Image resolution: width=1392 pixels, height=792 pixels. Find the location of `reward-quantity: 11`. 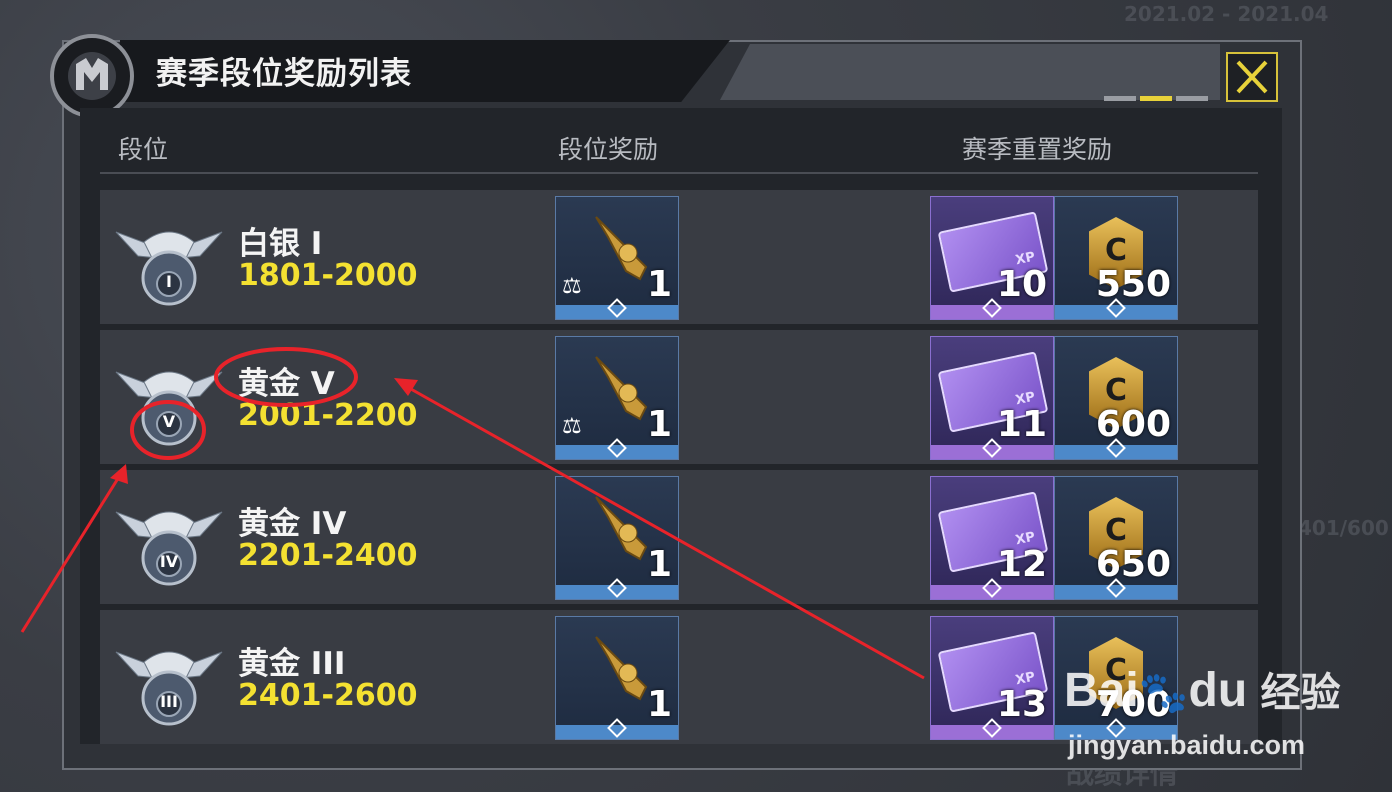

reward-quantity: 11 is located at coordinates (1021, 424).